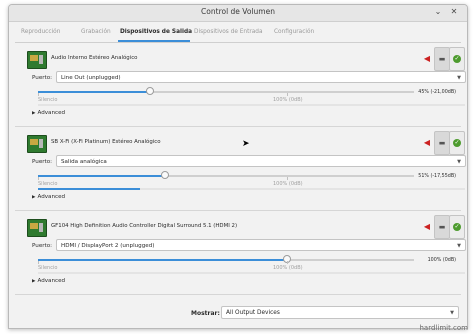  What do you see at coordinates (96, 32) in the screenshot?
I see `tab-recording: Grabación` at bounding box center [96, 32].